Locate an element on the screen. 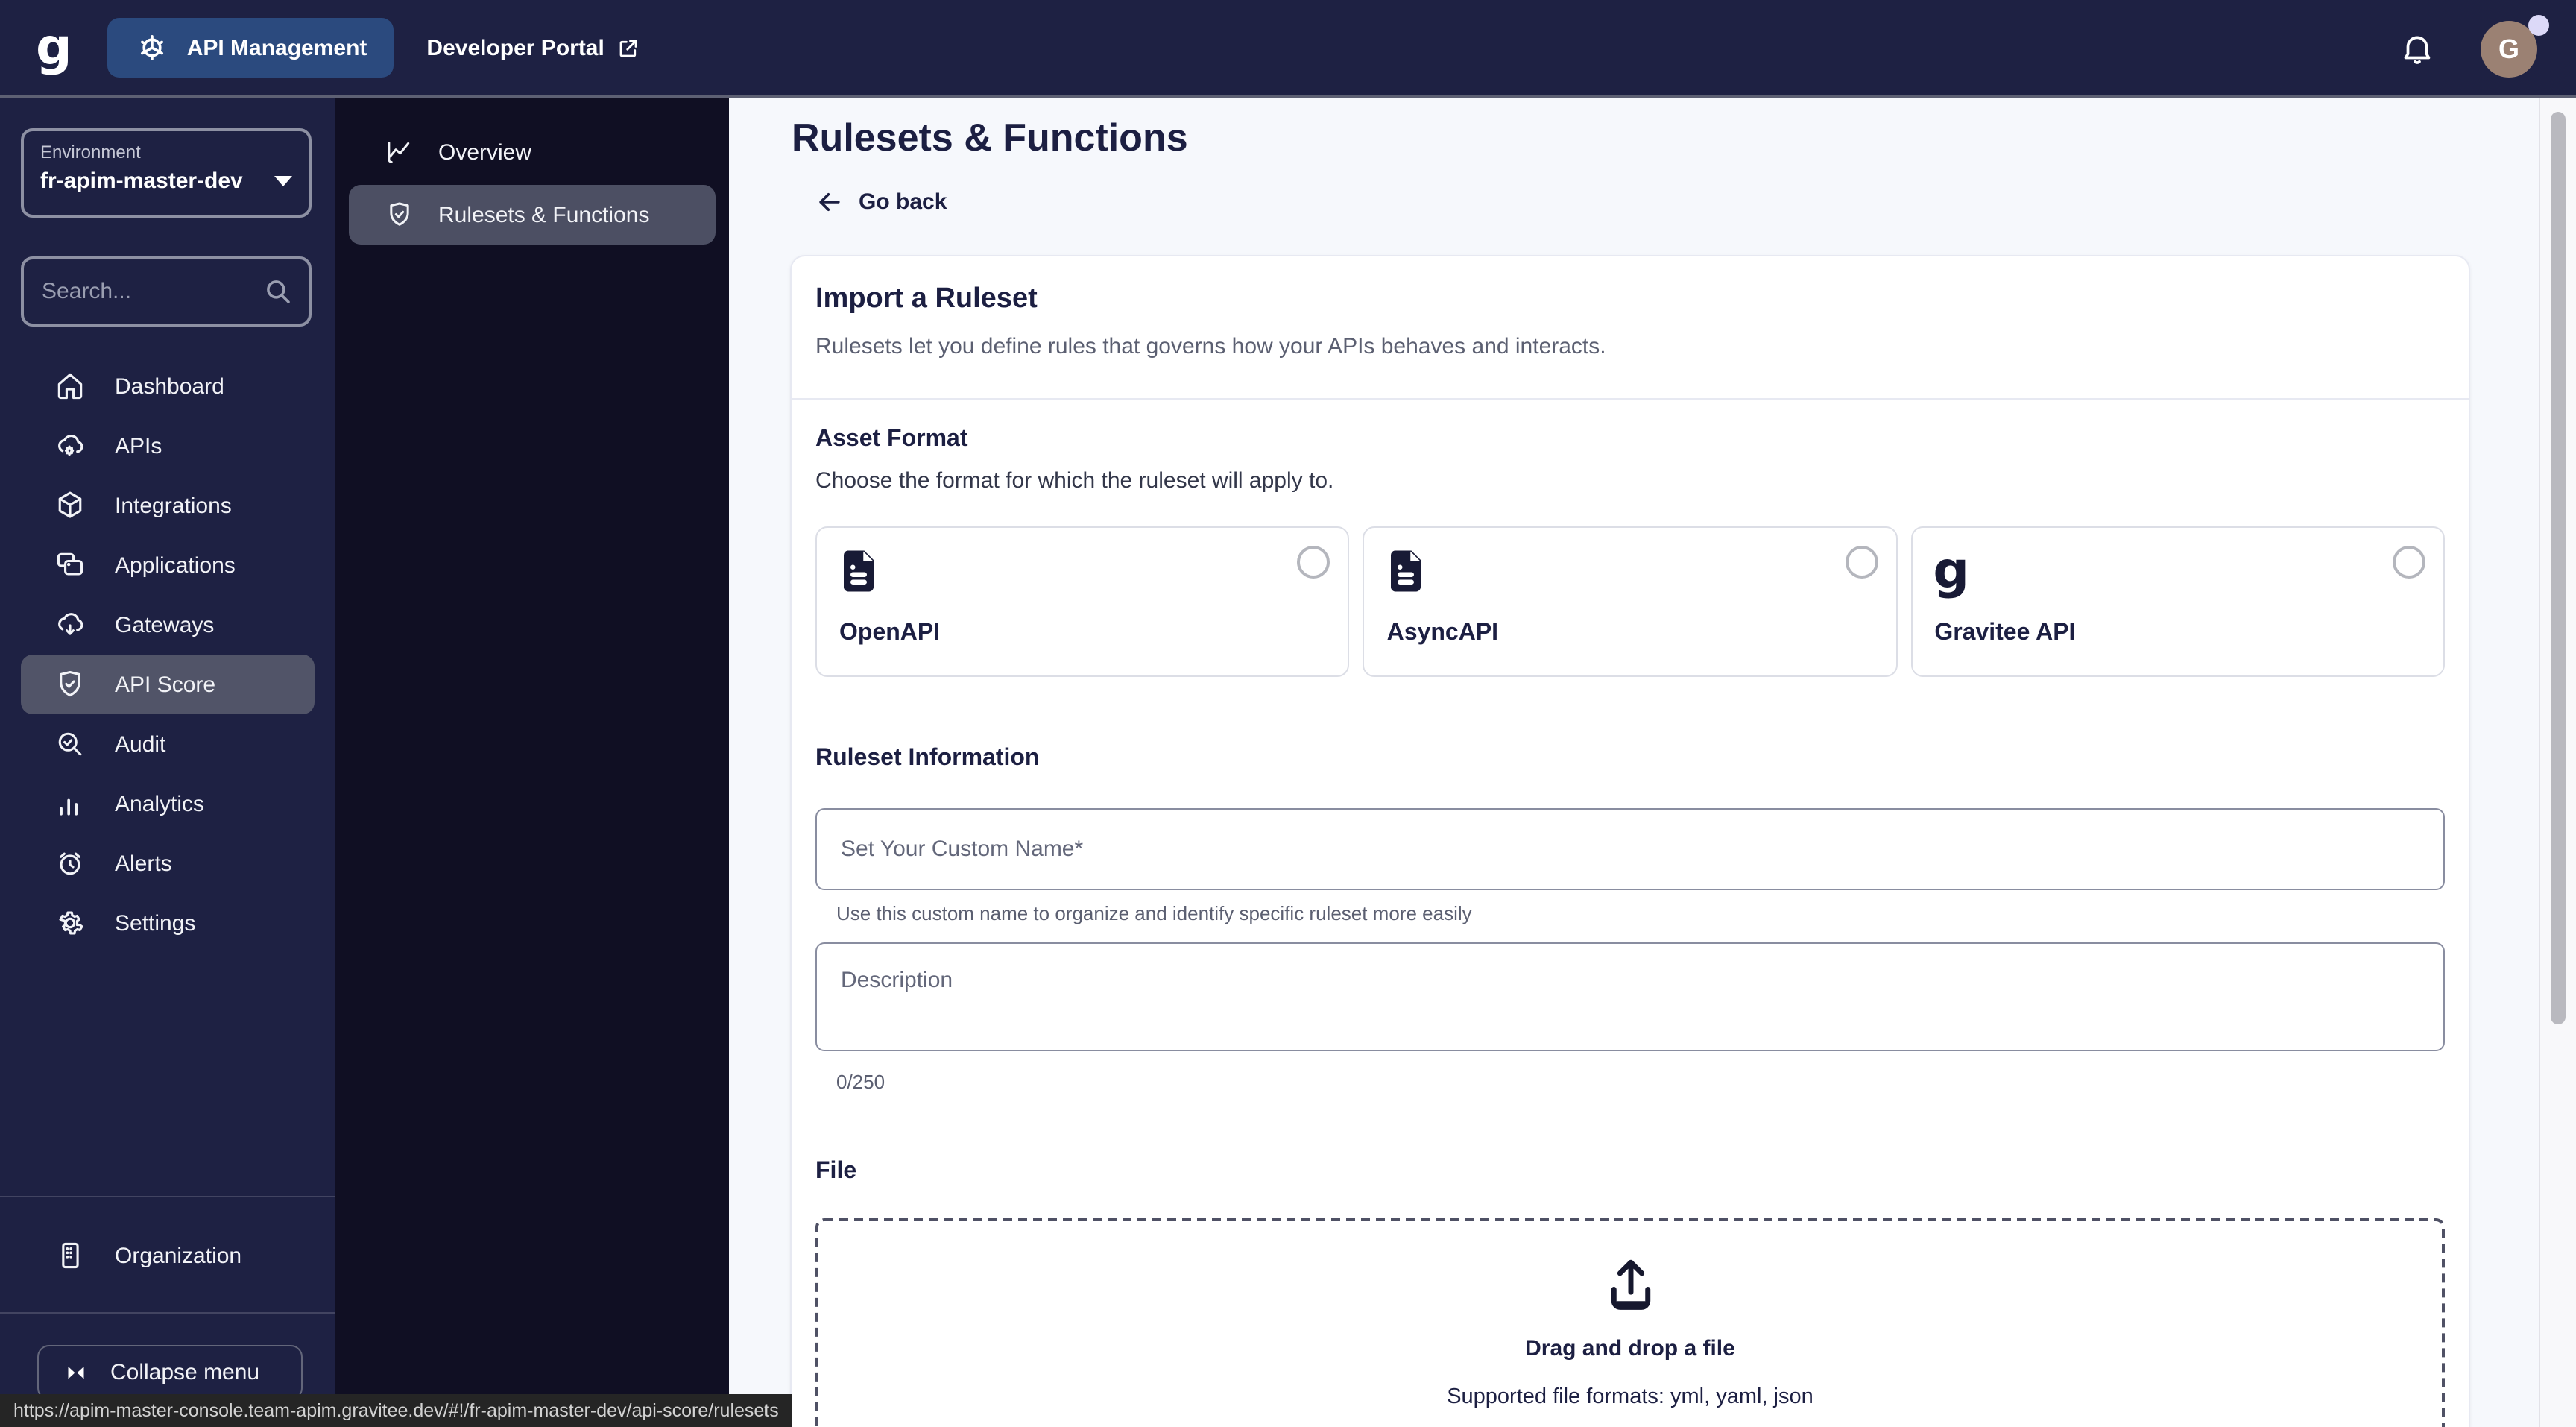  format-label: Gravitee API is located at coordinates (2005, 633).